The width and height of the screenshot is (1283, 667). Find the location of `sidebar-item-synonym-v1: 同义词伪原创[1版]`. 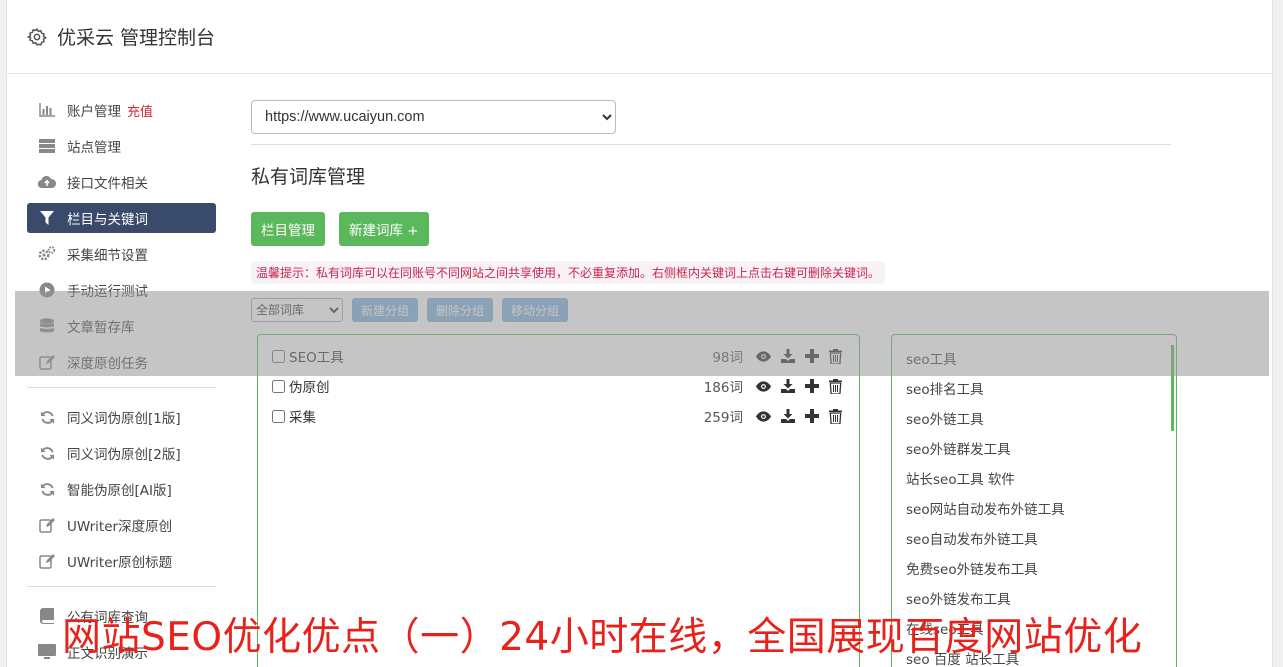

sidebar-item-synonym-v1: 同义词伪原创[1版] is located at coordinates (121, 417).